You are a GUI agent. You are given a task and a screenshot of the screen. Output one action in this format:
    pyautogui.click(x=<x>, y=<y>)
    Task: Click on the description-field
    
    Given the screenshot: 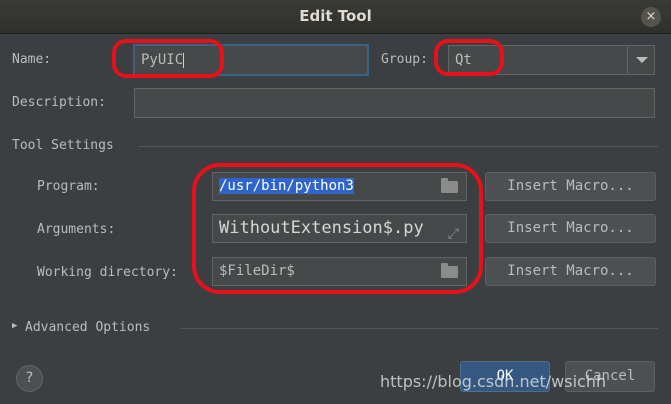 What is the action you would take?
    pyautogui.click(x=394, y=103)
    